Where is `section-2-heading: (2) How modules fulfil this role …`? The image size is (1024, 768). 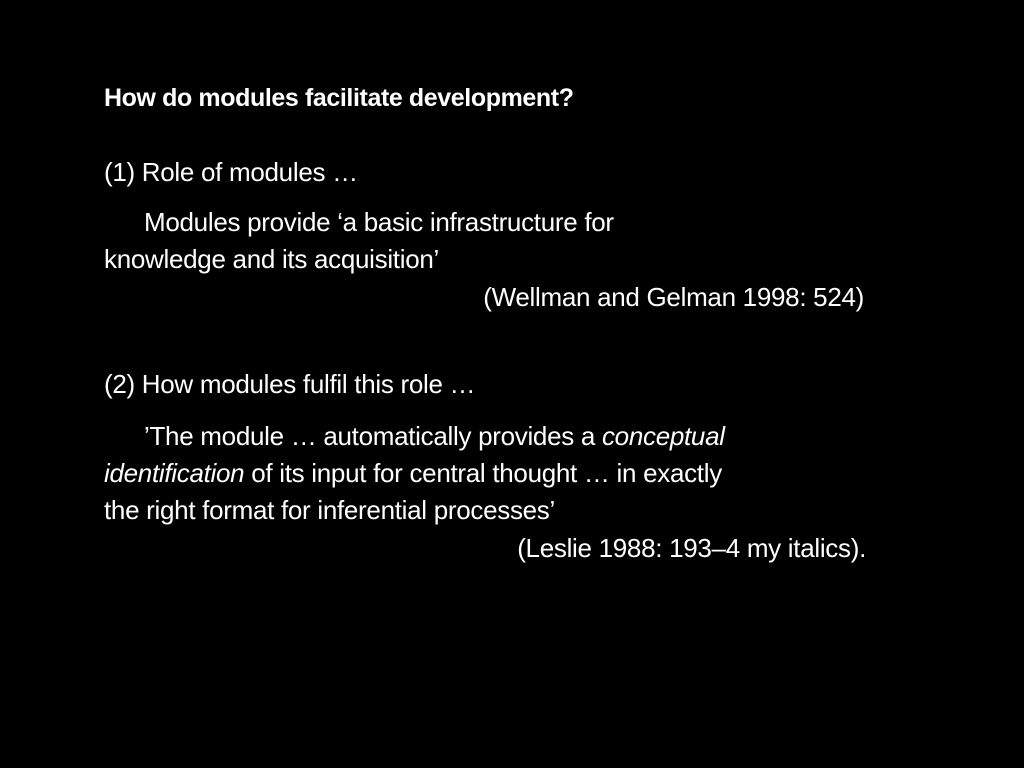
section-2-heading: (2) How modules fulfil this role … is located at coordinates (290, 384).